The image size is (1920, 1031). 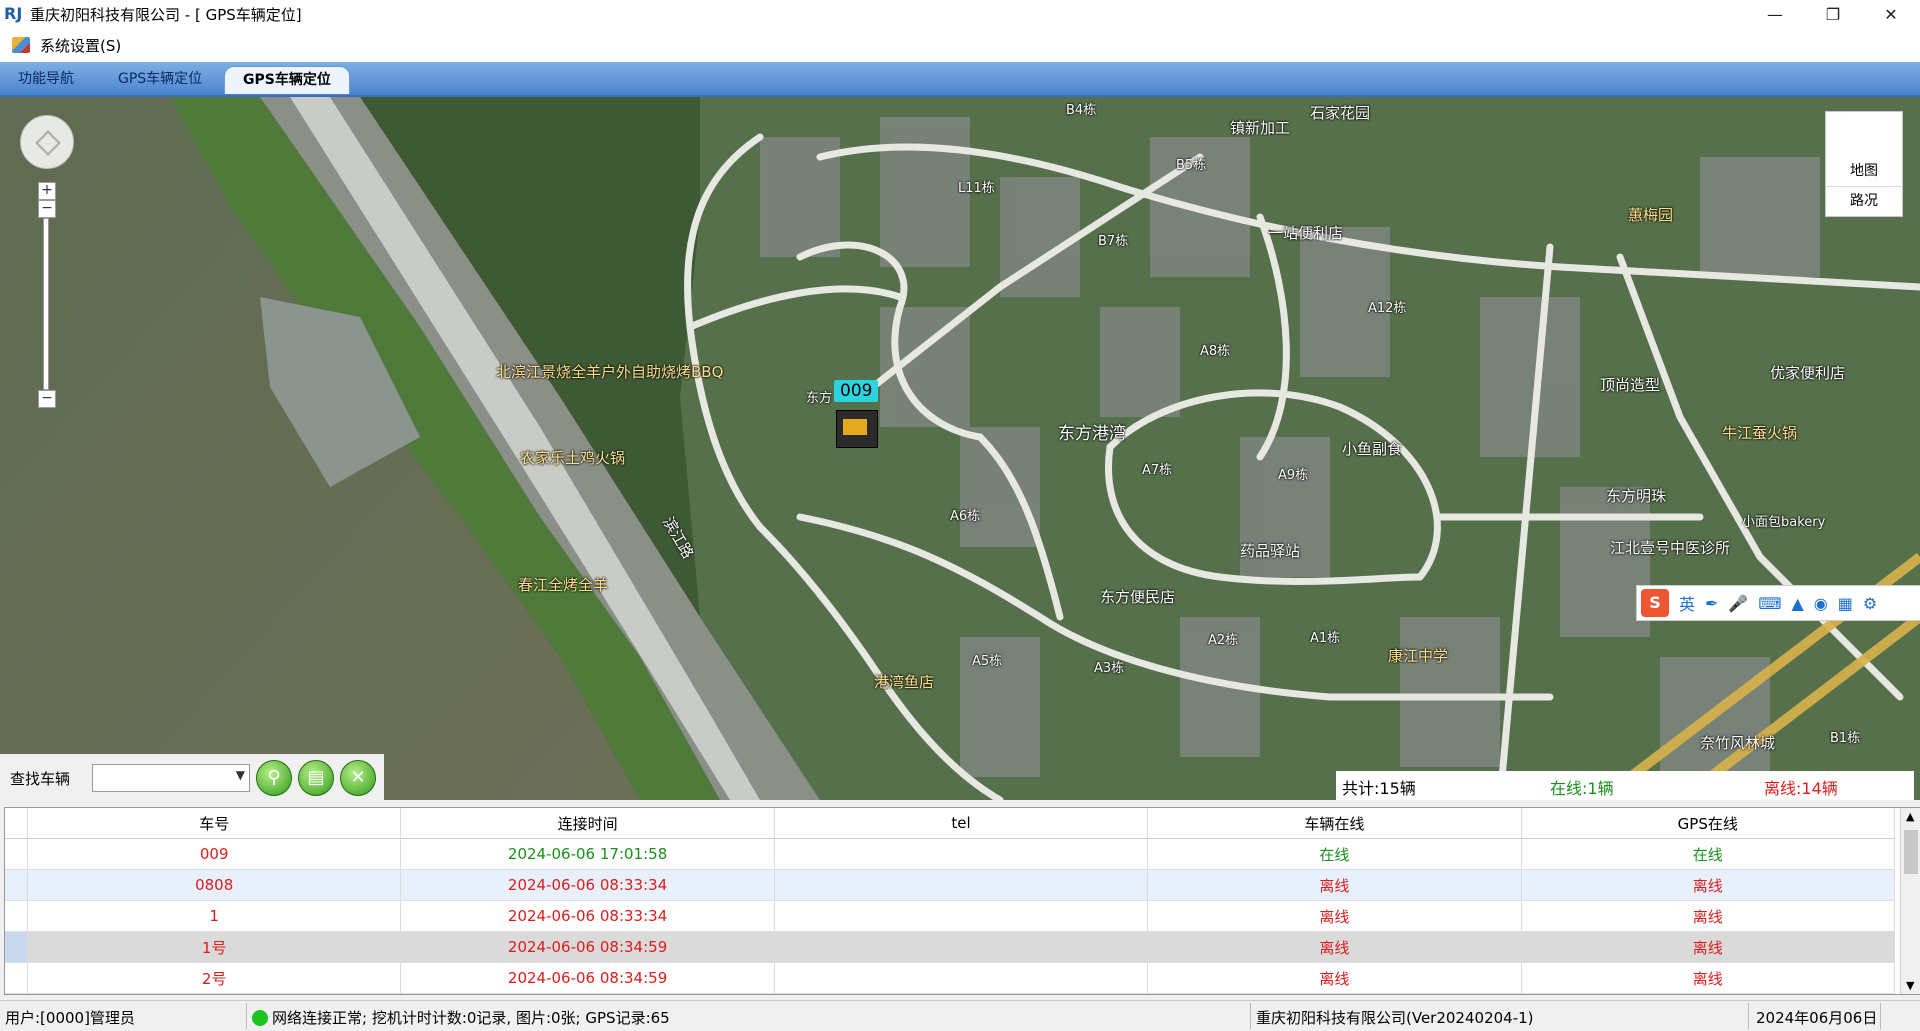 What do you see at coordinates (1138, 597) in the screenshot?
I see `map-label: 东方便民店` at bounding box center [1138, 597].